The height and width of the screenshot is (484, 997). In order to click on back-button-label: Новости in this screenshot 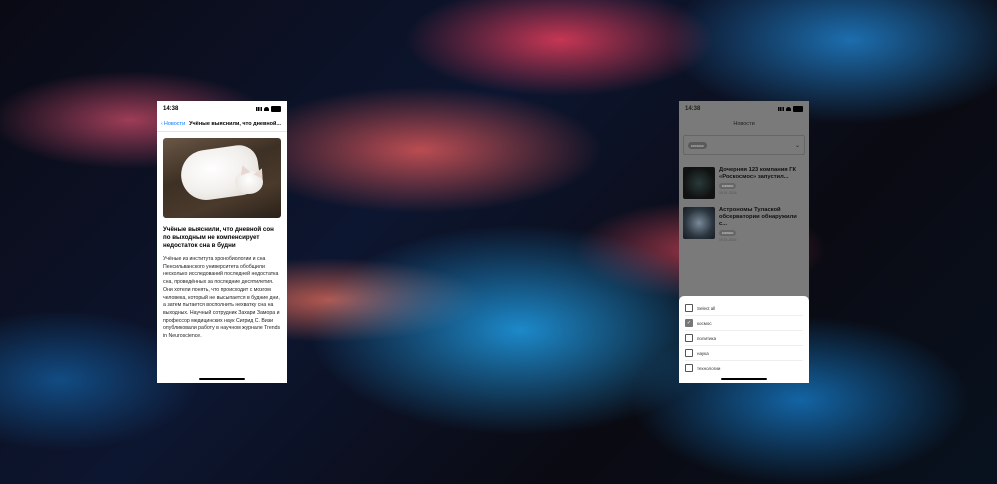, I will do `click(174, 124)`.